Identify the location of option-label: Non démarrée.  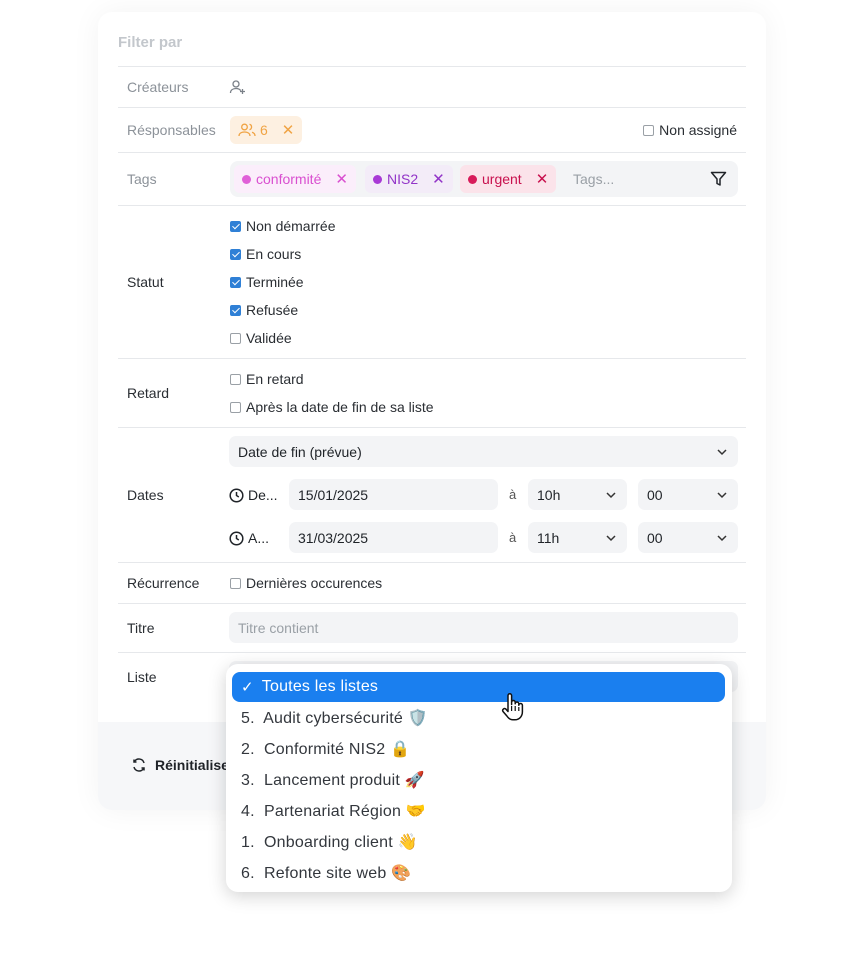
(291, 226).